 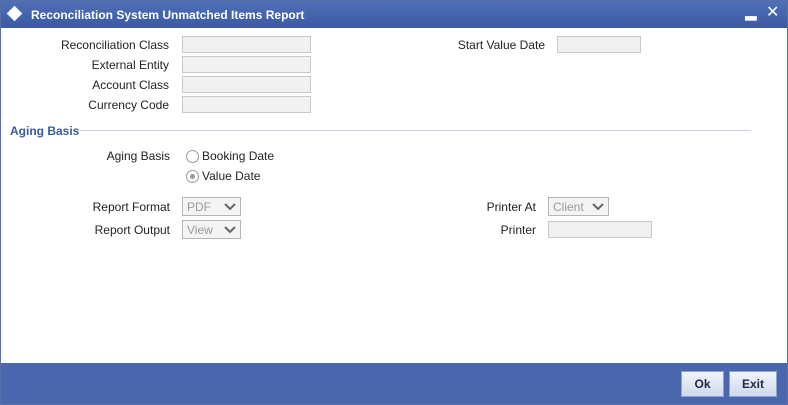 I want to click on report-output-select: View, so click(x=211, y=229).